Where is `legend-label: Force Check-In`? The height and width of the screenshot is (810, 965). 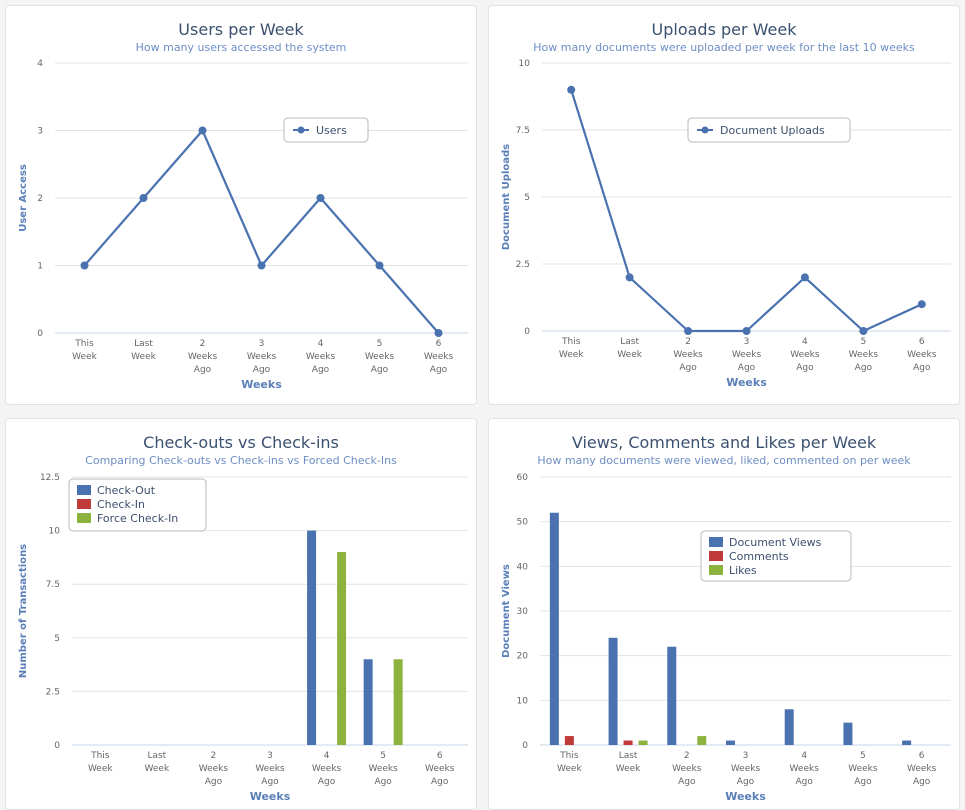
legend-label: Force Check-In is located at coordinates (137, 518).